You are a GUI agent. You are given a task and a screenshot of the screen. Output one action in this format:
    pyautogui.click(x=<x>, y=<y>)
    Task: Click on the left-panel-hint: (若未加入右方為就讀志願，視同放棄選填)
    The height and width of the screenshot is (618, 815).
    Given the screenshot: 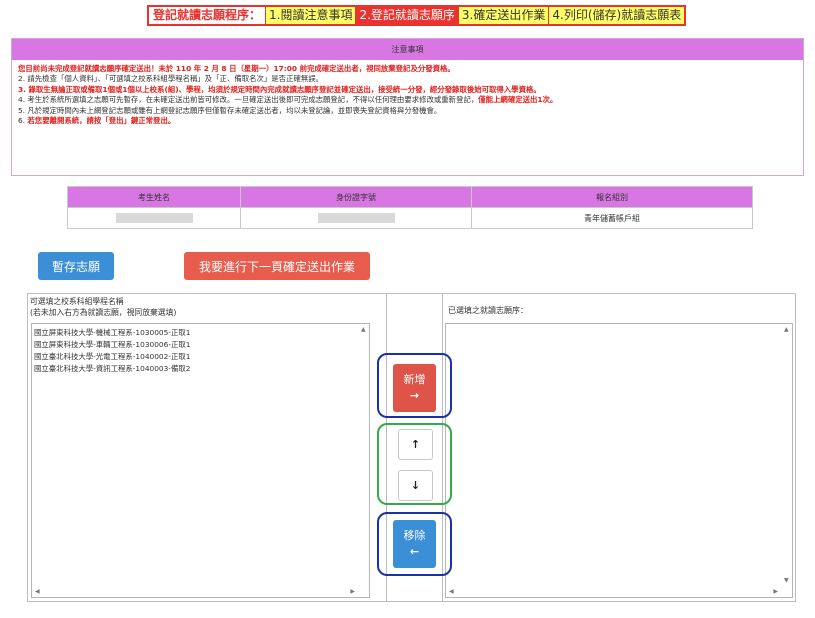 What is the action you would take?
    pyautogui.click(x=103, y=312)
    